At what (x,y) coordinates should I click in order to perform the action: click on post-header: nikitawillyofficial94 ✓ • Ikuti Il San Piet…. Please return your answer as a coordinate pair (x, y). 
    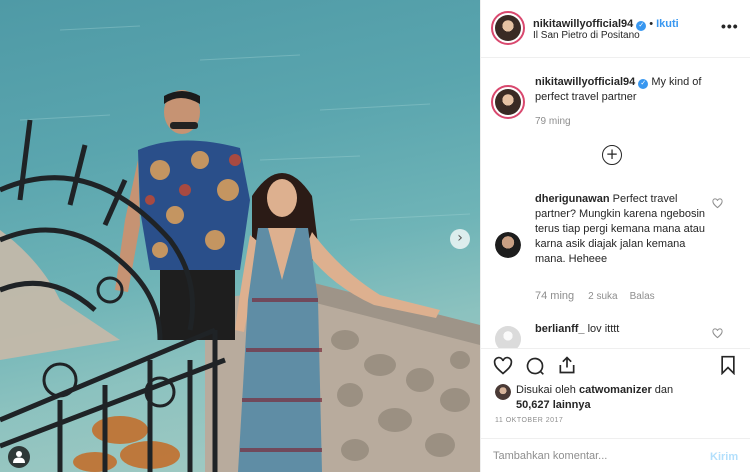
    Looking at the image, I should click on (615, 29).